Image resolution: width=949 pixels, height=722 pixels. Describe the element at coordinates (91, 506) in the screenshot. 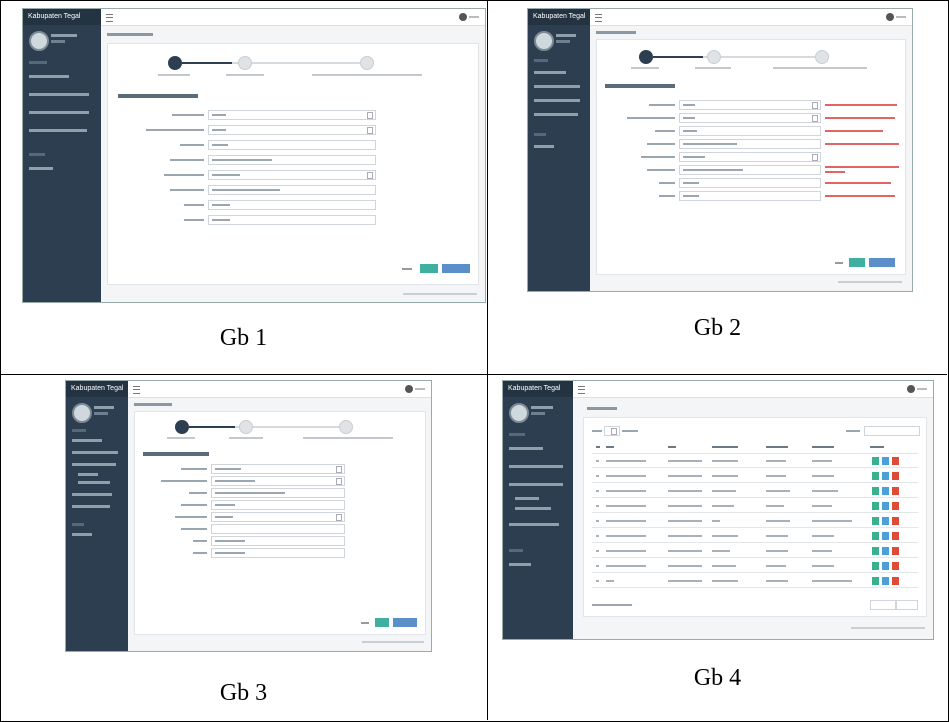

I see `sidebar-item-other` at that location.